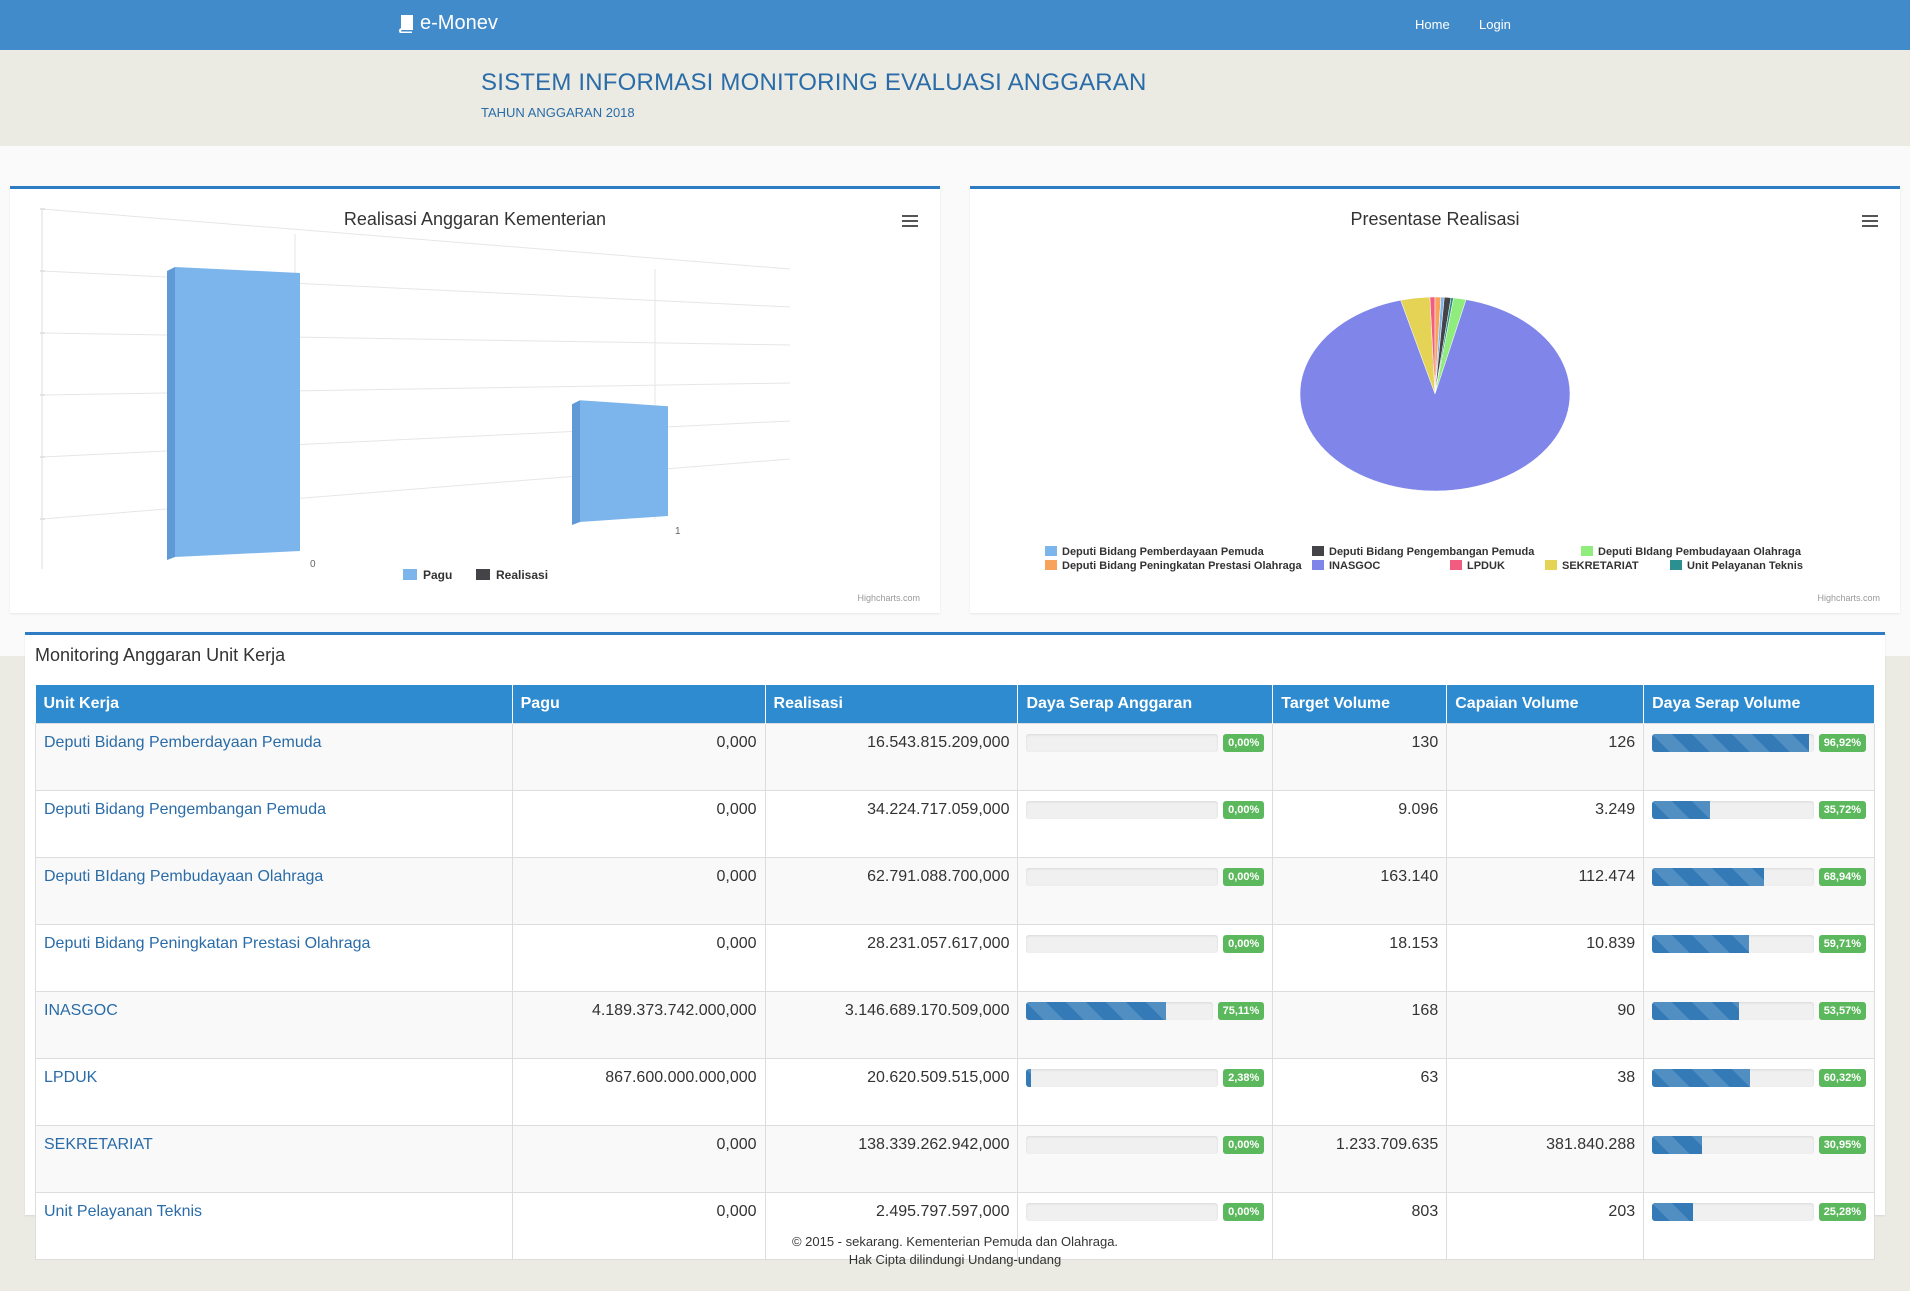 This screenshot has height=1291, width=1910. I want to click on unit-link: Unit Pelayanan Teknis, so click(123, 1211).